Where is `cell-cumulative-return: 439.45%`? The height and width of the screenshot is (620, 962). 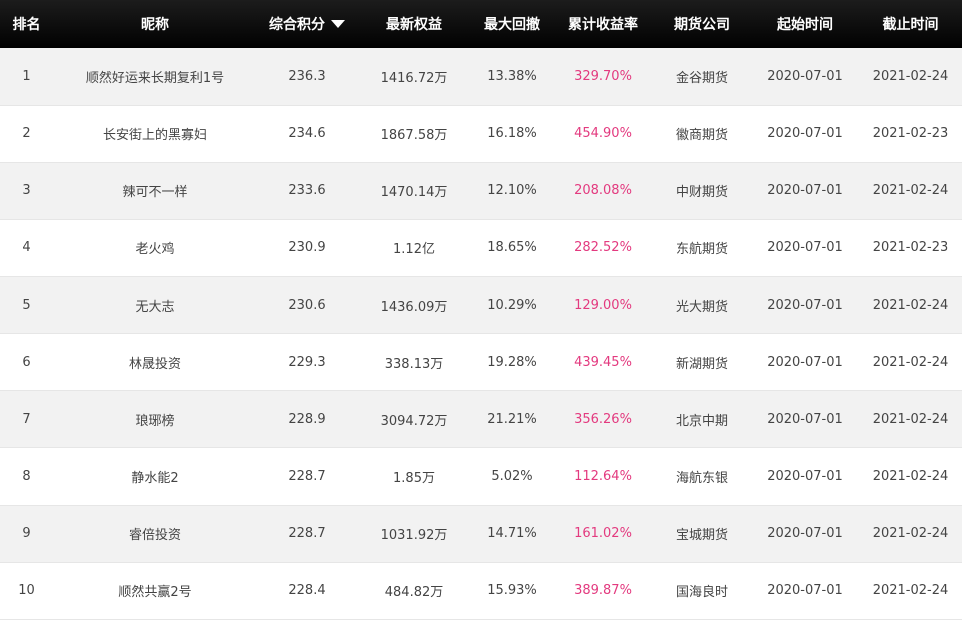 cell-cumulative-return: 439.45% is located at coordinates (603, 362).